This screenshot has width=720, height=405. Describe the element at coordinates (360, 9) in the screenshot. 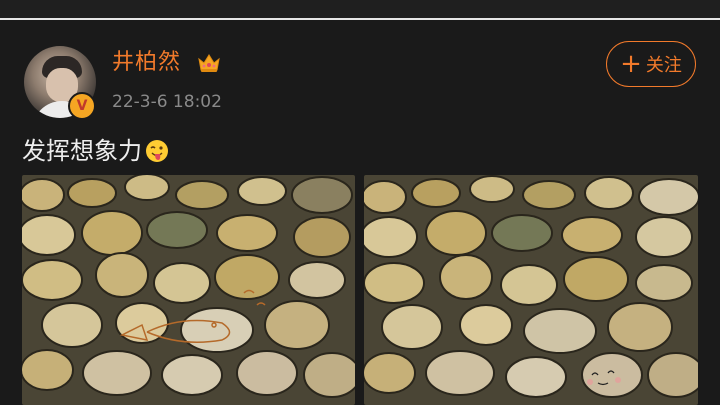

I see `top-bar` at that location.